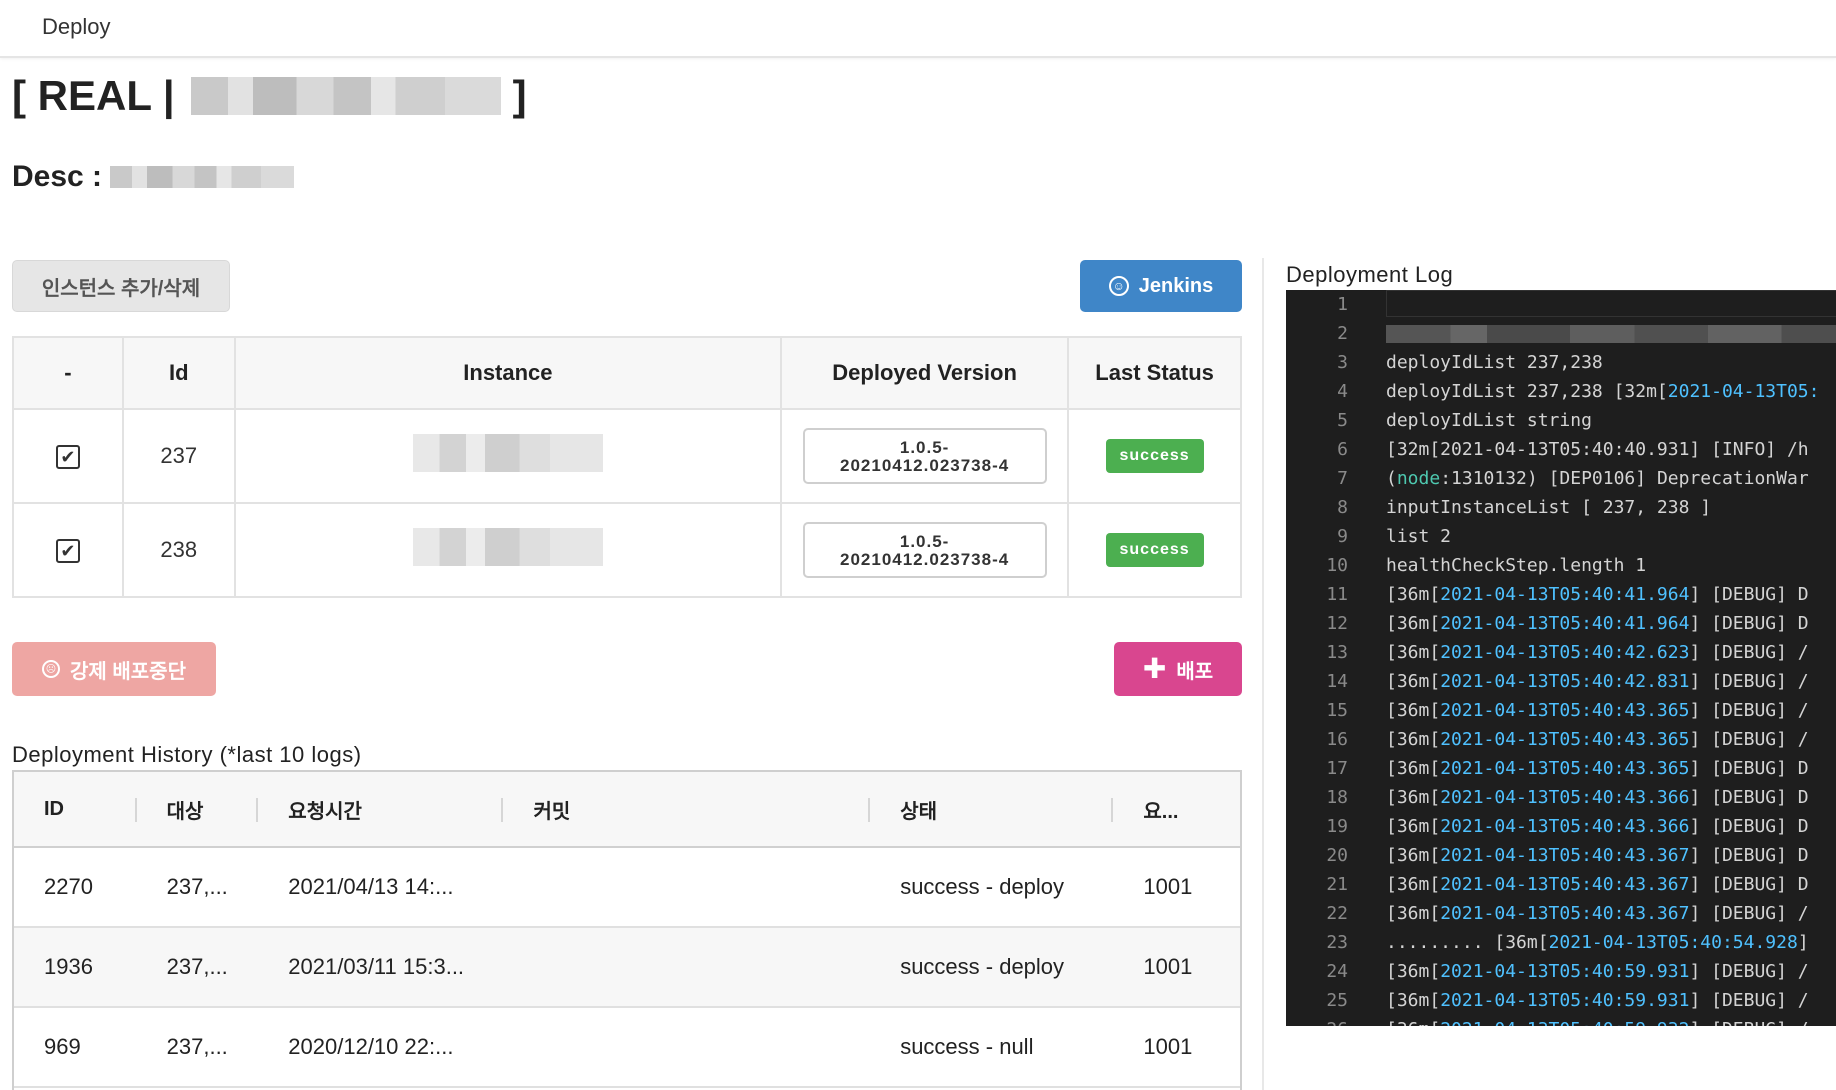  What do you see at coordinates (1337, 855) in the screenshot?
I see `log-line-number: 20` at bounding box center [1337, 855].